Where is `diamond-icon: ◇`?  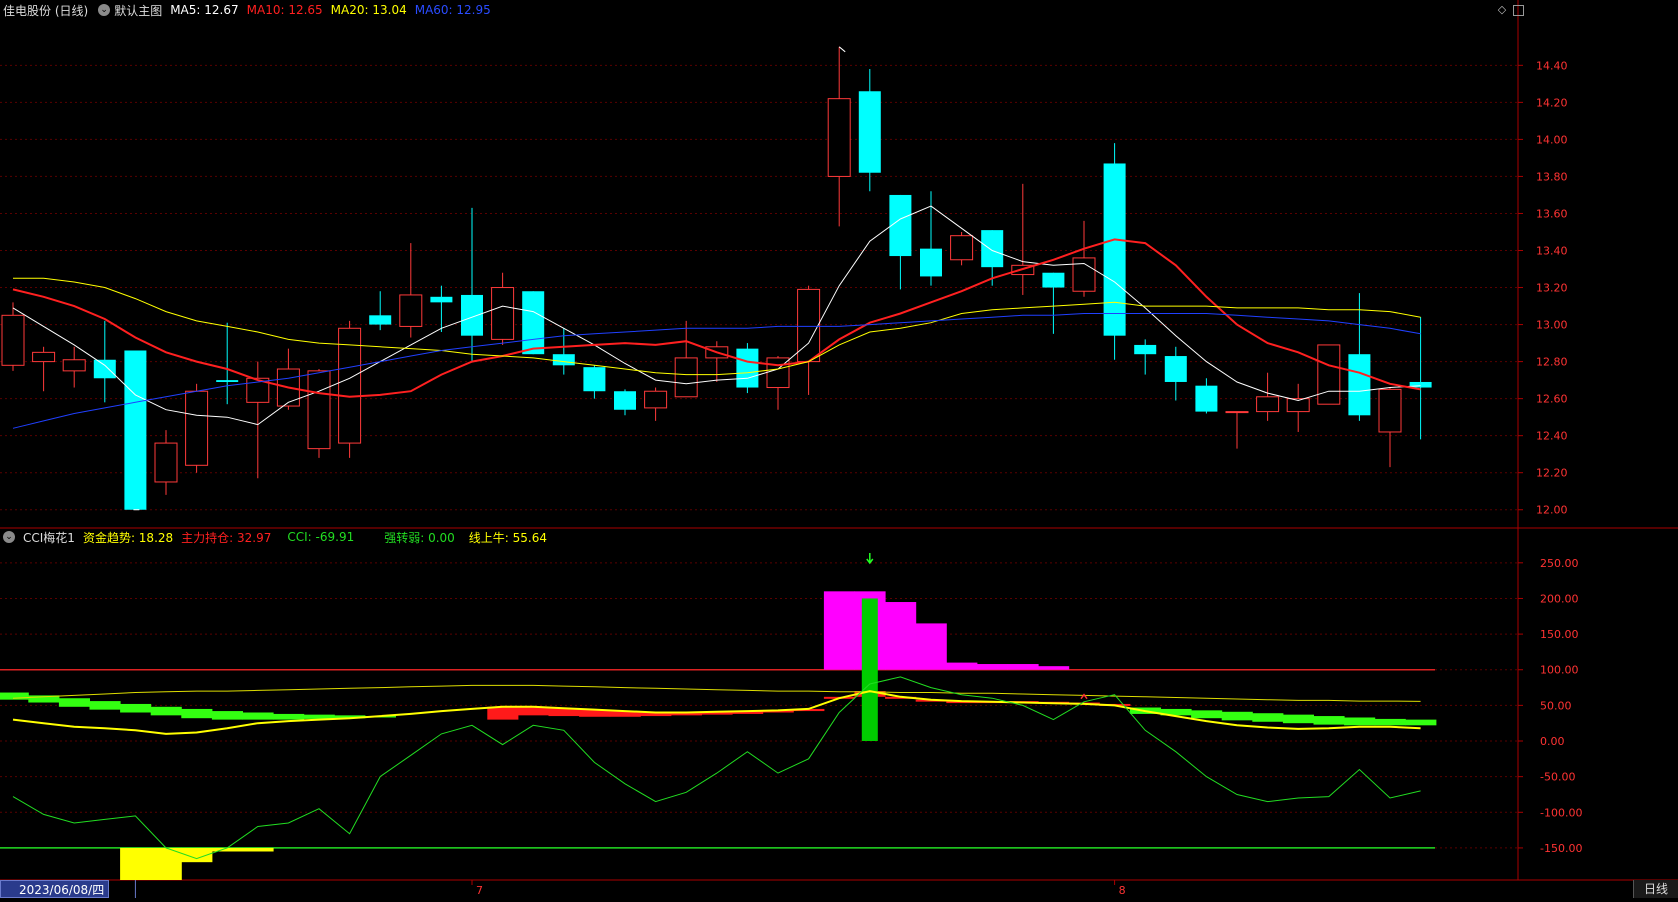
diamond-icon: ◇ is located at coordinates (1502, 10).